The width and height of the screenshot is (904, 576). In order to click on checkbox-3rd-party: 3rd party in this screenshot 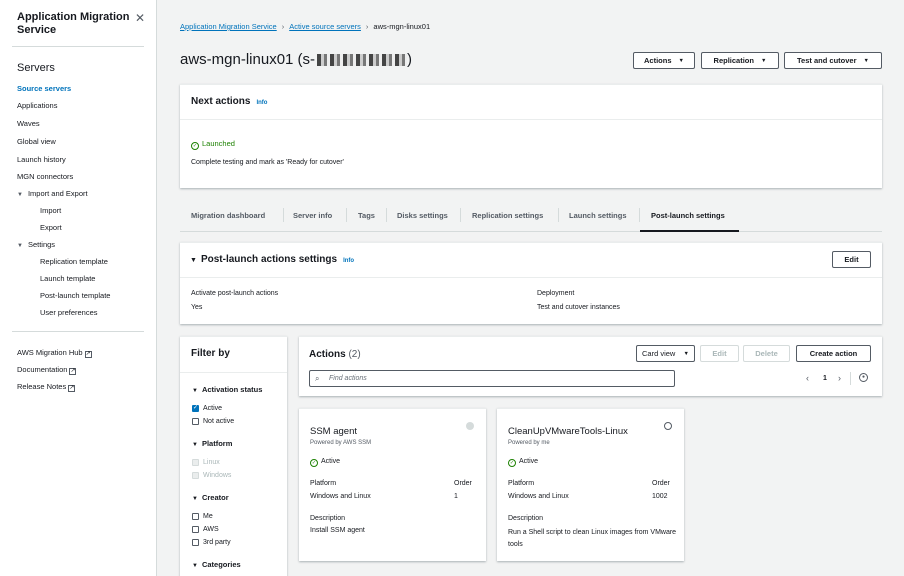, I will do `click(211, 542)`.